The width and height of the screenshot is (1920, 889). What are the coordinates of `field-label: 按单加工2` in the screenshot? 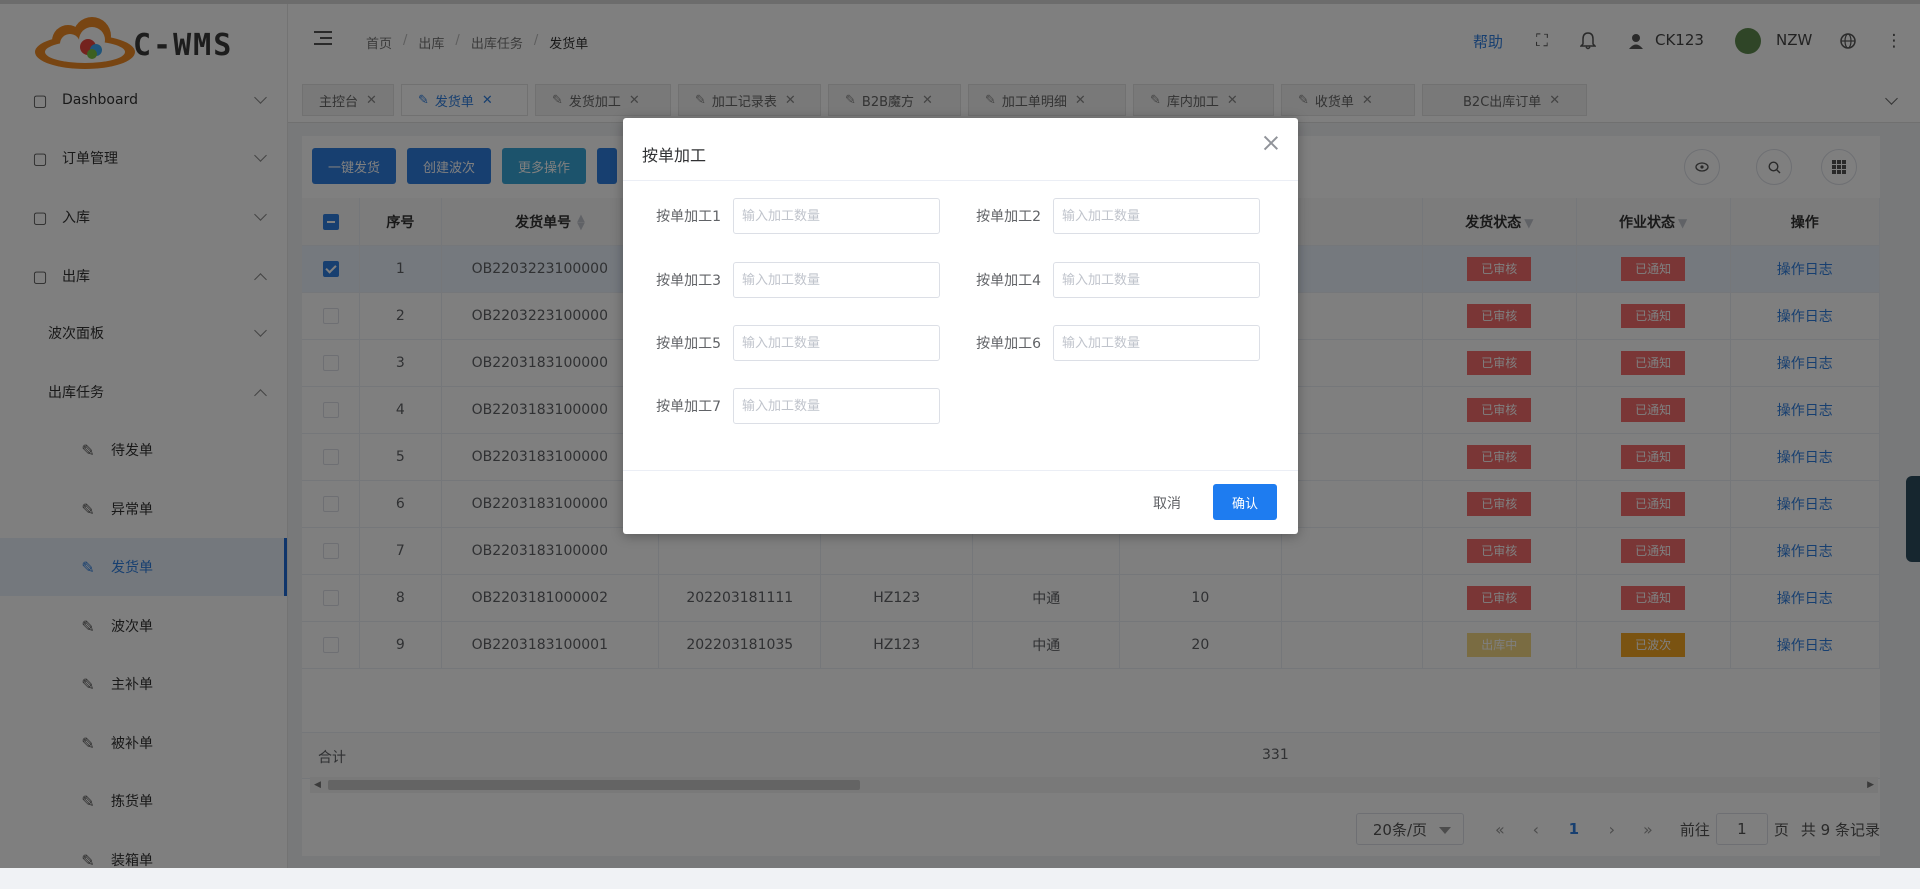 It's located at (1008, 217).